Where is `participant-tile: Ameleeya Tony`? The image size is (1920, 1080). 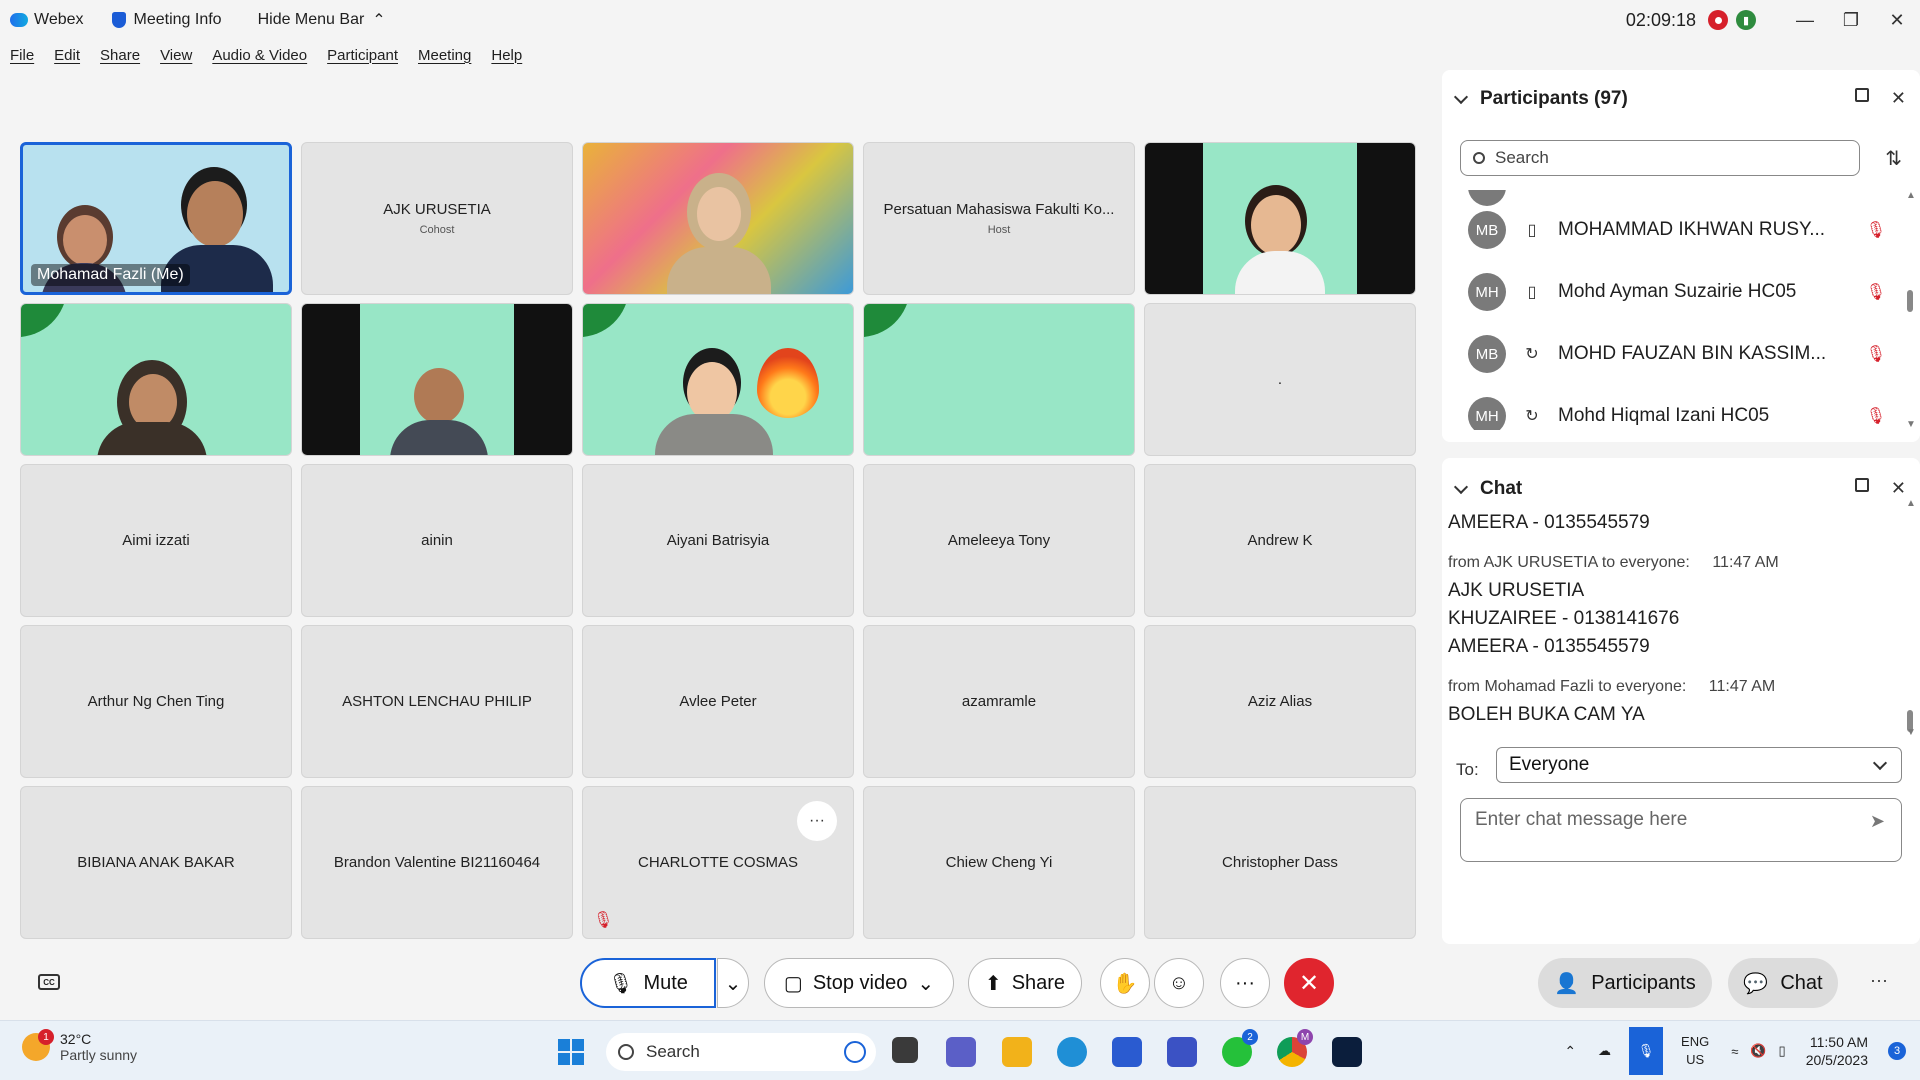
participant-tile: Ameleeya Tony is located at coordinates (999, 540).